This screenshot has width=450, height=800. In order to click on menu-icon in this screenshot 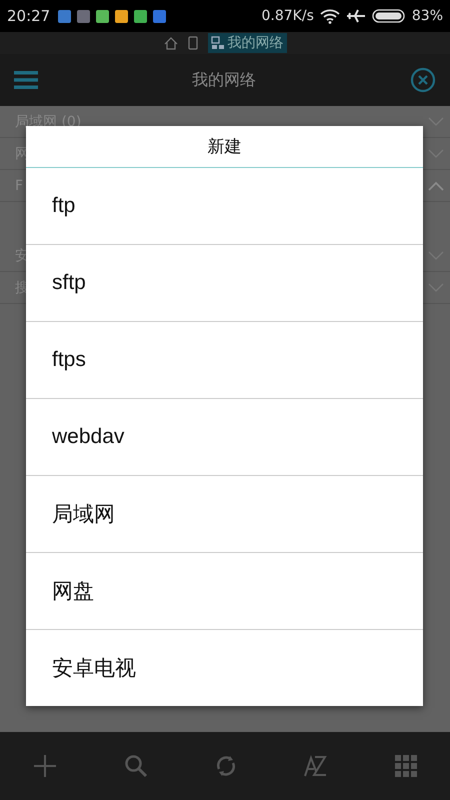, I will do `click(26, 80)`.